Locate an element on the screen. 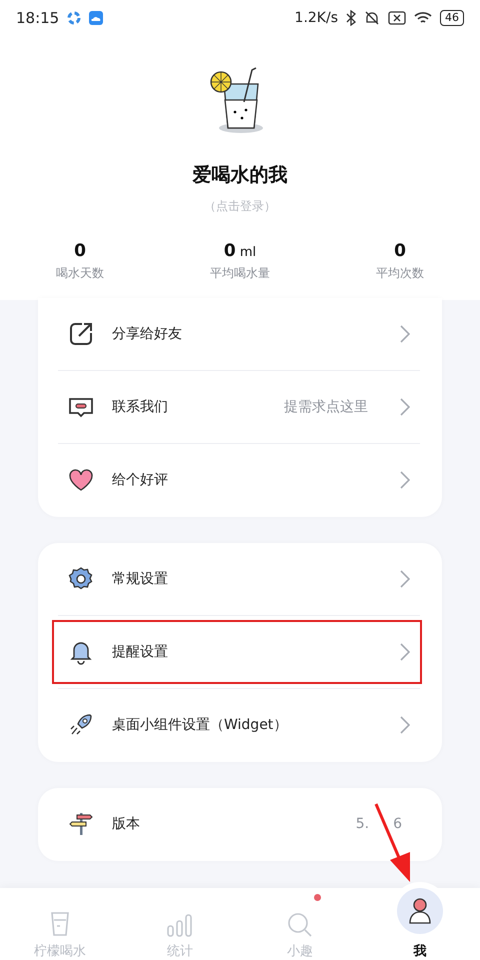  menu-label: 桌面小组件设置（Widget） is located at coordinates (200, 725).